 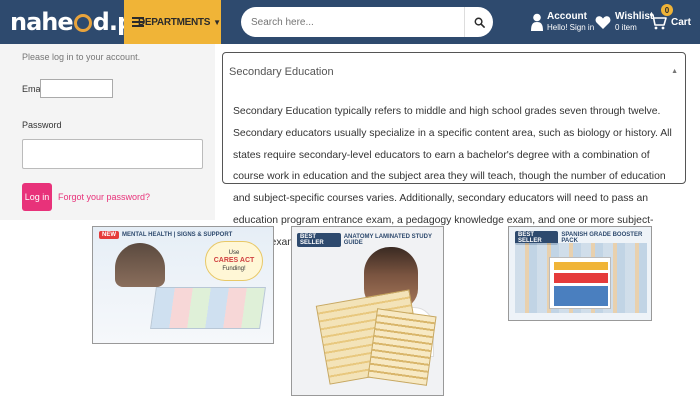 I want to click on departments-label: DEPARTMENTS, so click(x=174, y=22).